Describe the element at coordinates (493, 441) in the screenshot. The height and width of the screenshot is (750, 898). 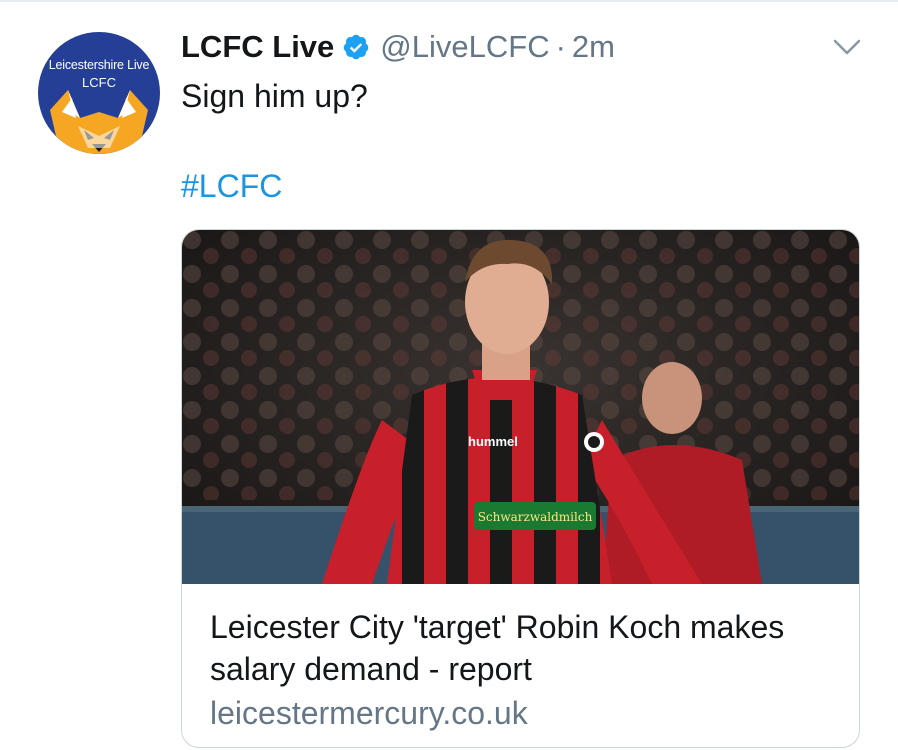
I see `brand-text: hummel` at that location.